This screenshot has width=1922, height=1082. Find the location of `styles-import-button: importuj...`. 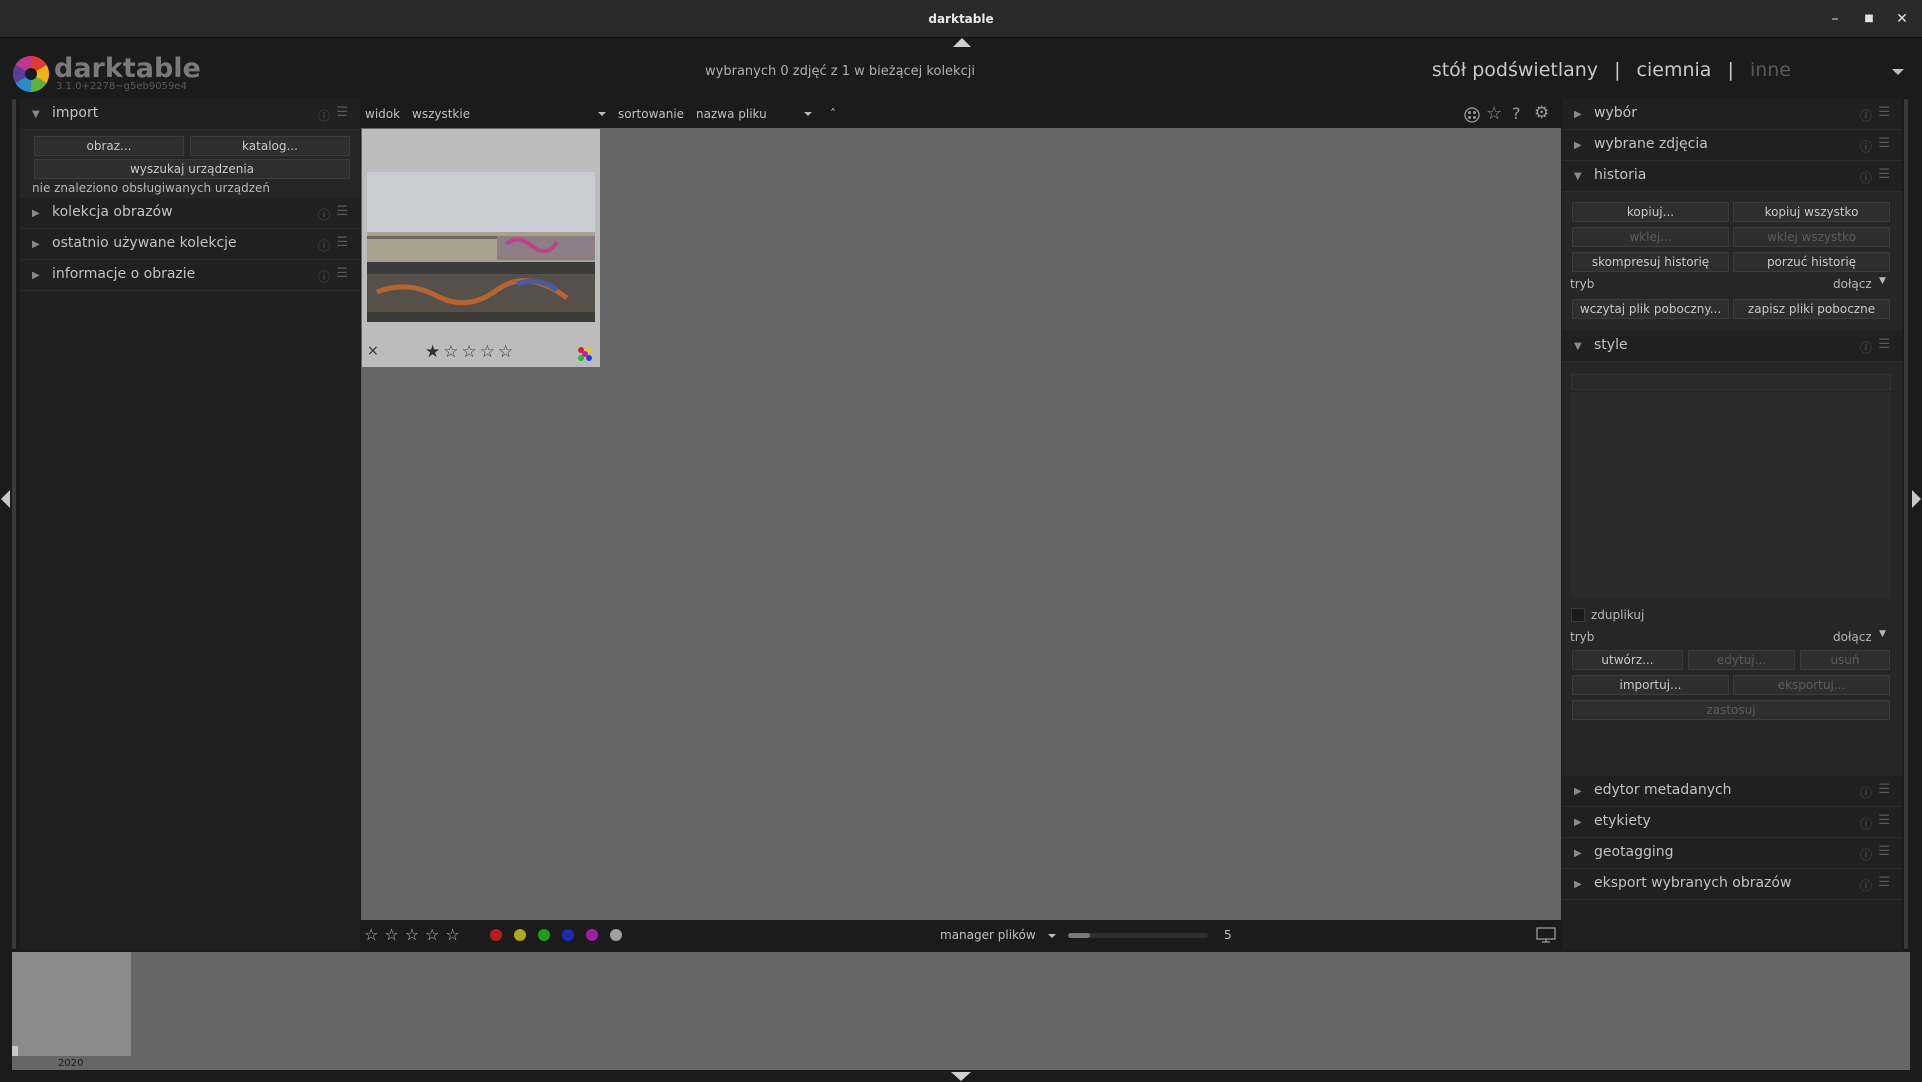

styles-import-button: importuj... is located at coordinates (1650, 685).